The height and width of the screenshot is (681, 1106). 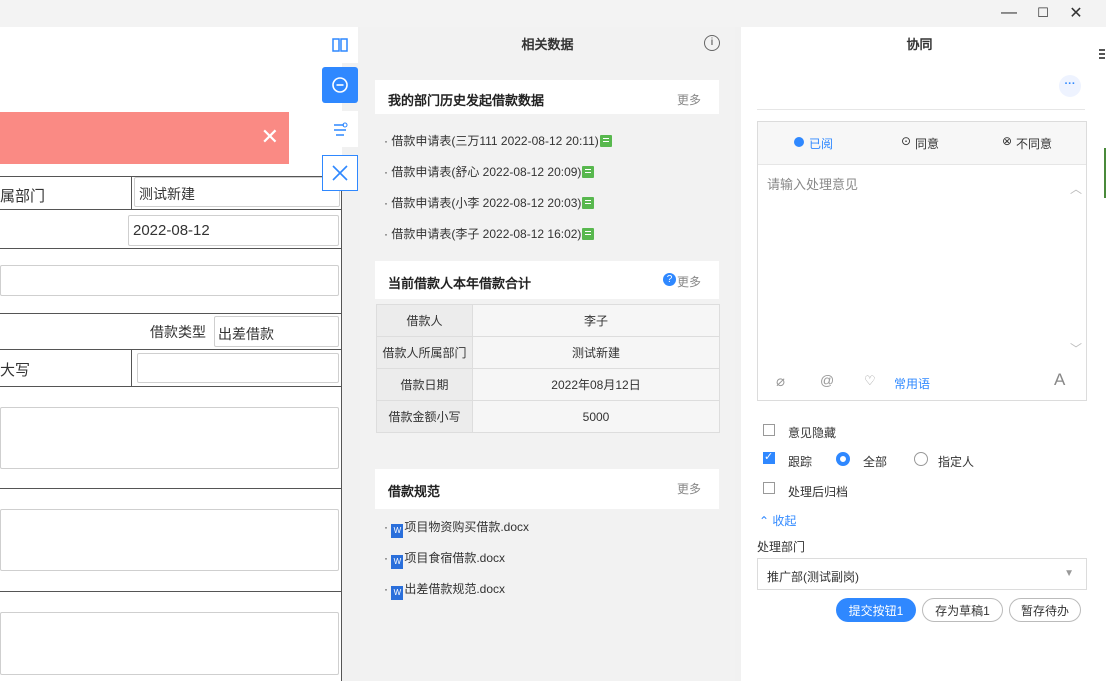 I want to click on agree-icon: ⊙, so click(x=906, y=141).